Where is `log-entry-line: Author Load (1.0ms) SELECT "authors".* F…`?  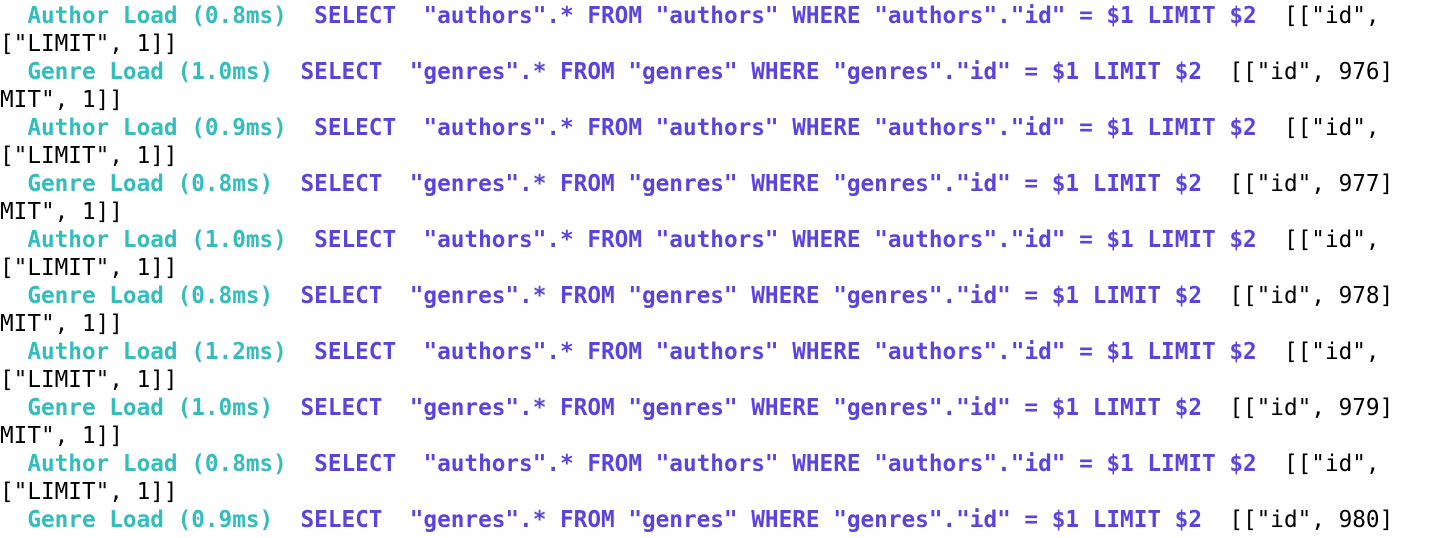 log-entry-line: Author Load (1.0ms) SELECT "authors".* F… is located at coordinates (690, 240).